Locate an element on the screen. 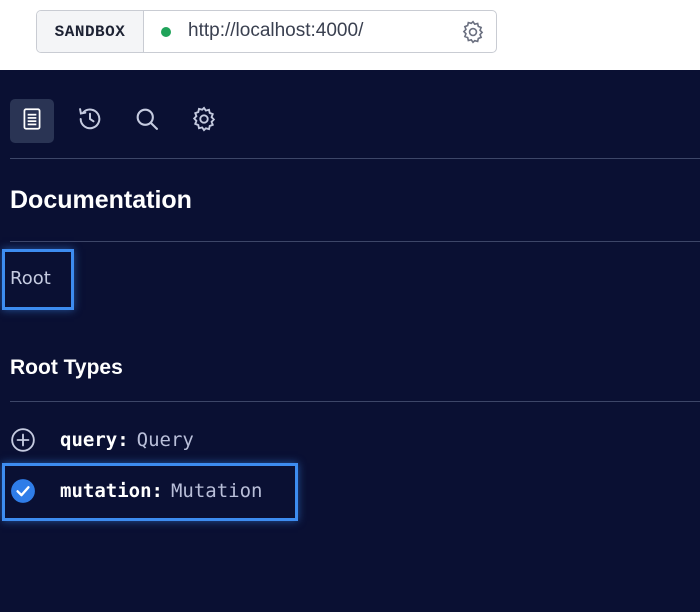  documentation-title: Documentation is located at coordinates (101, 200).